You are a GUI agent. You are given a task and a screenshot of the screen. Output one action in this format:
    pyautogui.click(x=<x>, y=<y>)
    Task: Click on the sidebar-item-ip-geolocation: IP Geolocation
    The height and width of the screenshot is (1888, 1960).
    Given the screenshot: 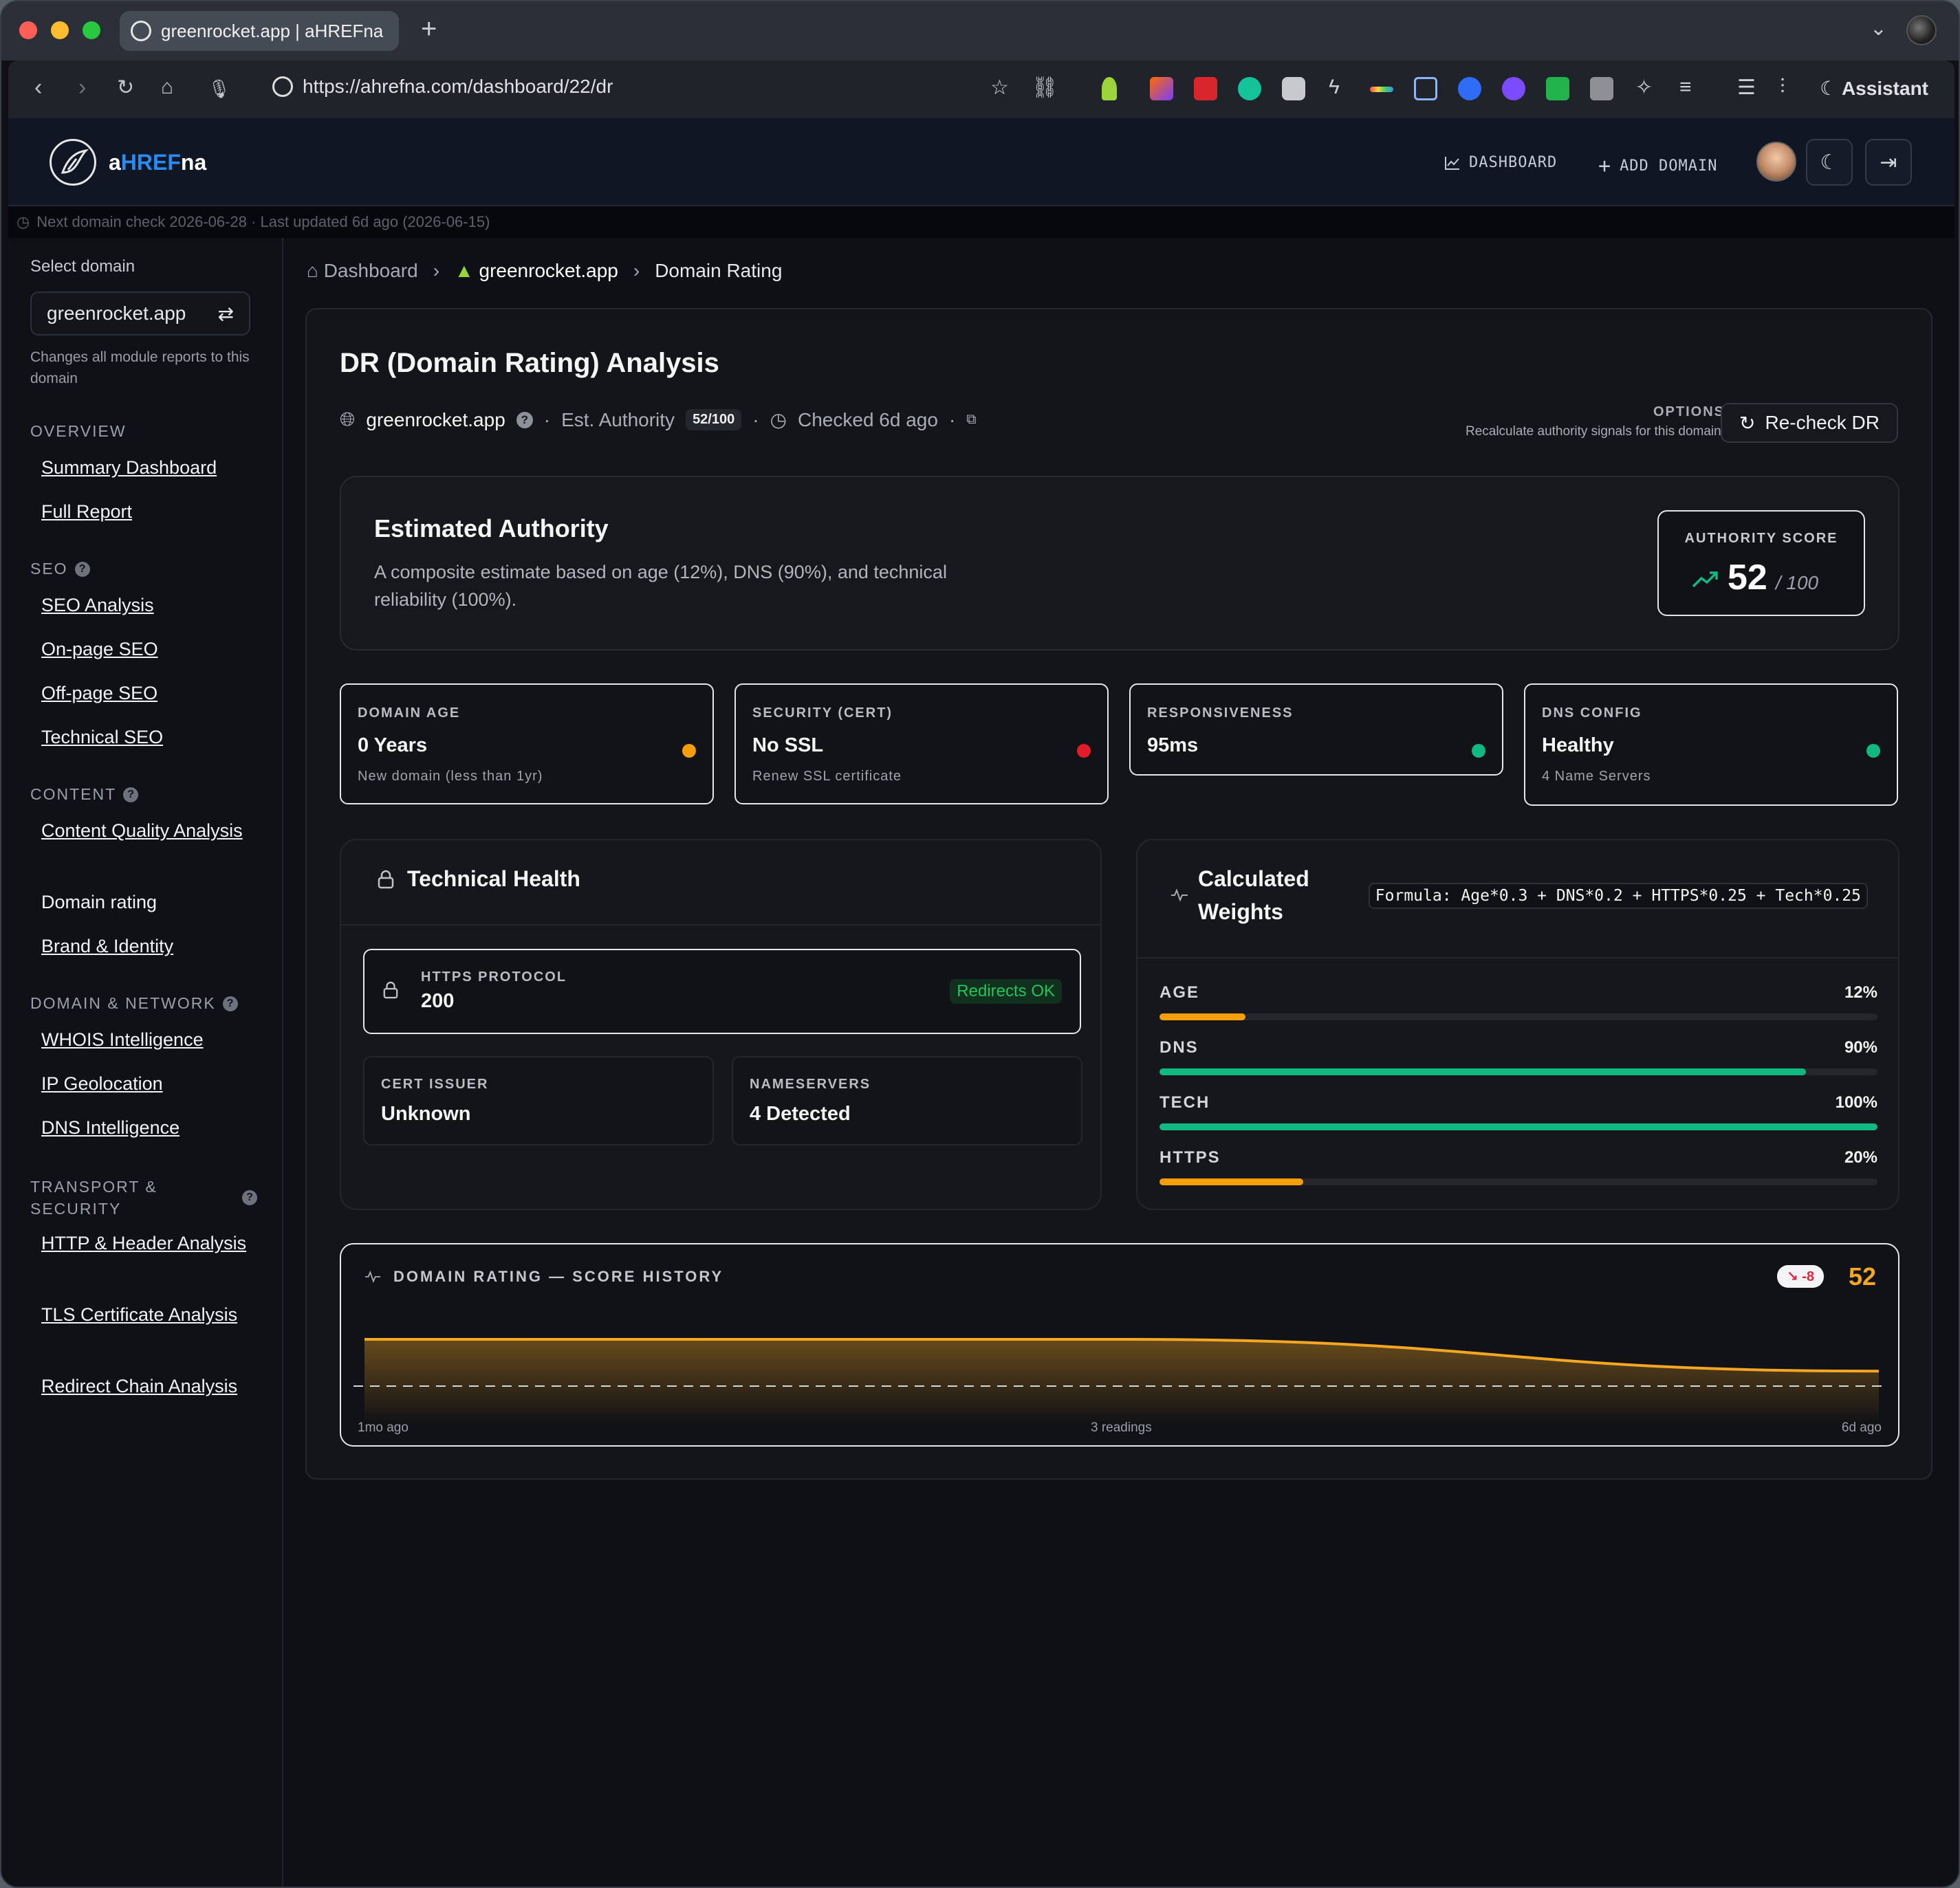 What is the action you would take?
    pyautogui.click(x=151, y=1083)
    